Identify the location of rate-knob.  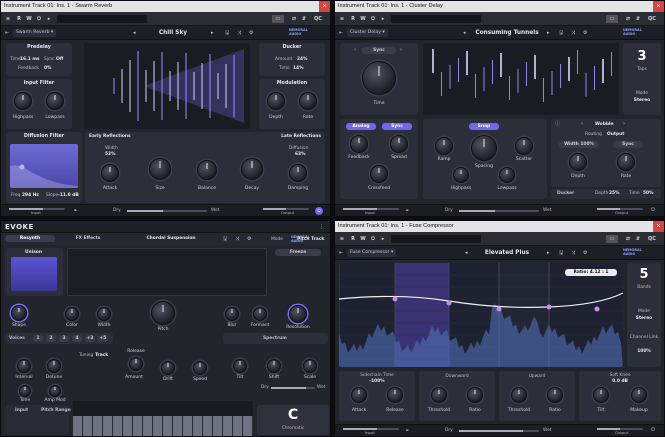
(626, 162).